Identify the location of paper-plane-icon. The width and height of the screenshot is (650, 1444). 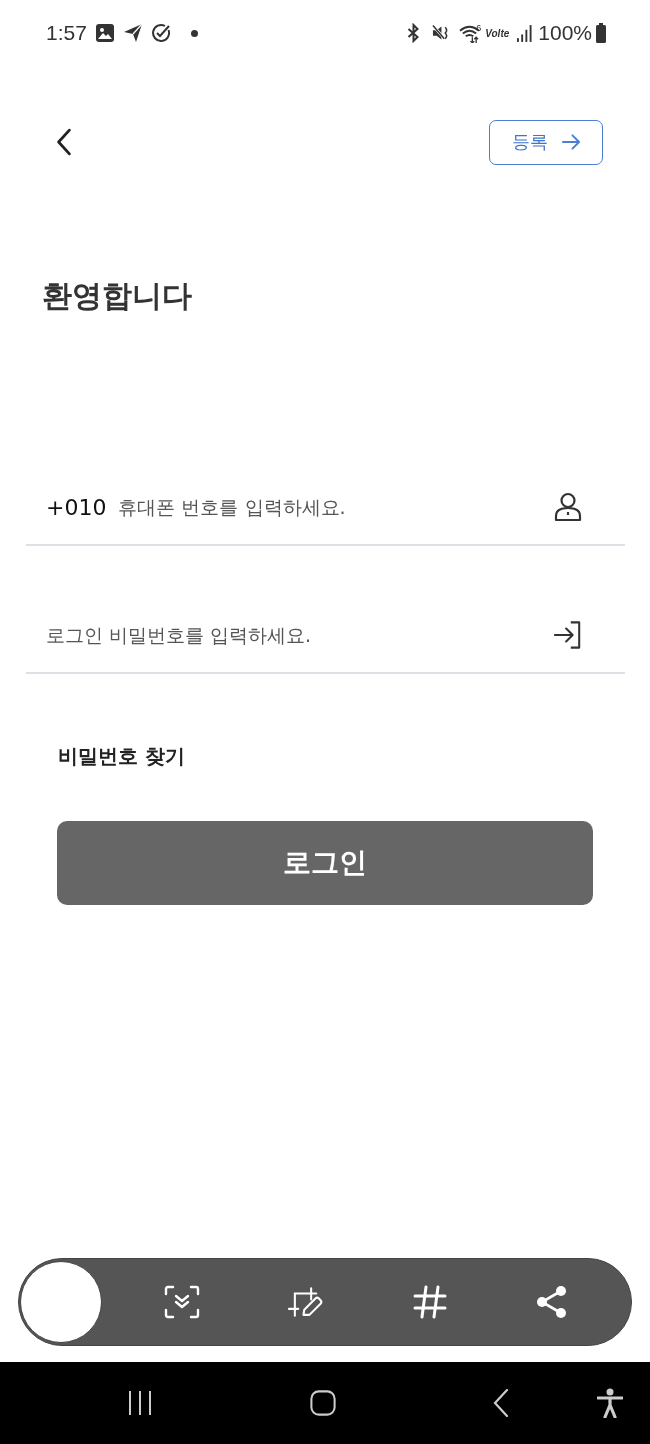
(132, 33).